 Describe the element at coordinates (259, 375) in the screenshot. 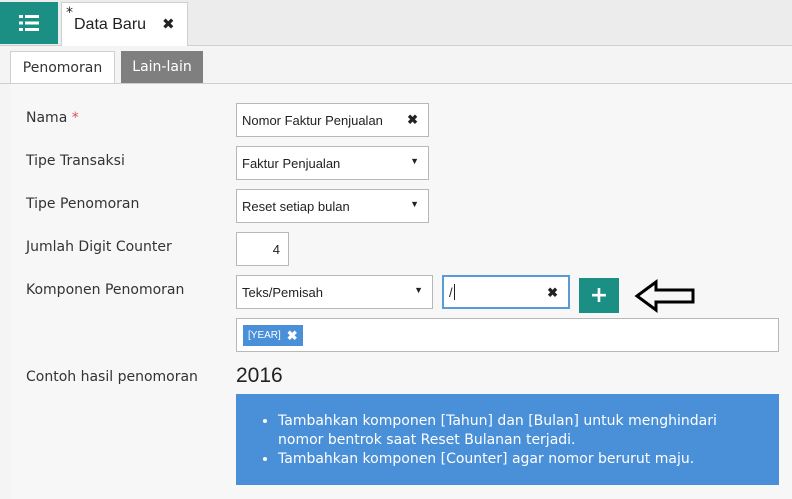

I see `example-result: 2016` at that location.